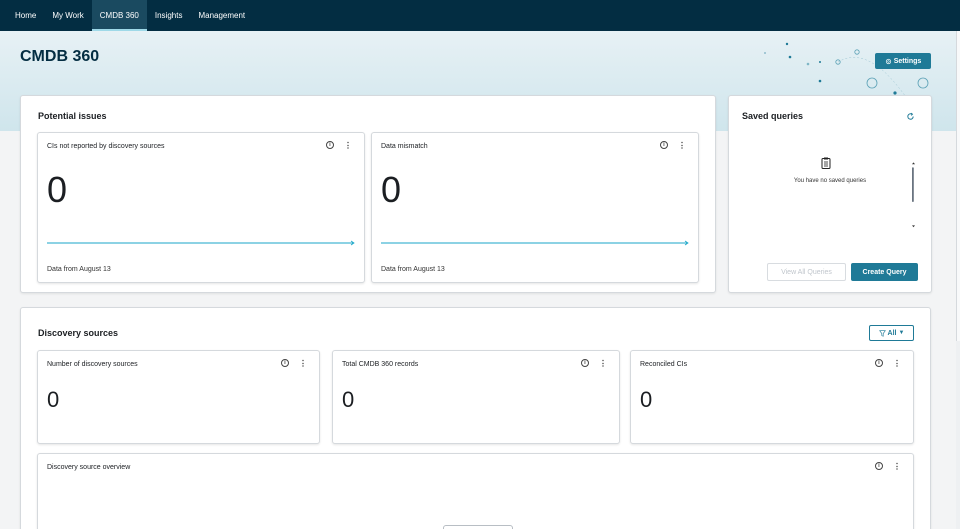  Describe the element at coordinates (476, 397) in the screenshot. I see `total-cmdb-records-tile: Total CMDB 360 records i ⋮ 0` at that location.